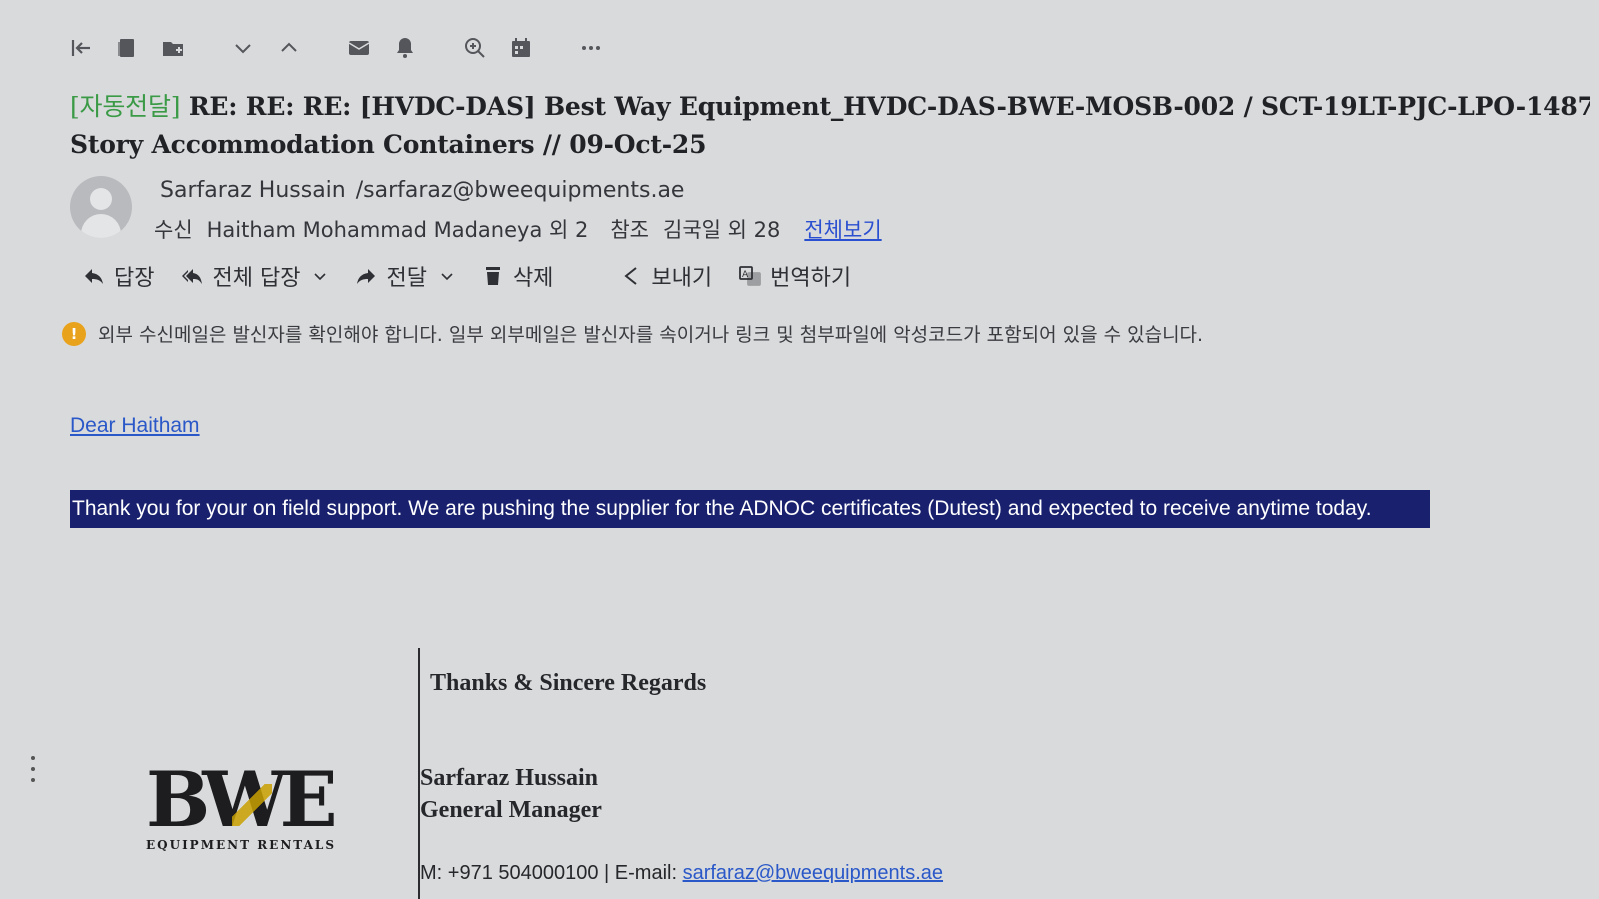  What do you see at coordinates (366, 276) in the screenshot?
I see `forward-icon` at bounding box center [366, 276].